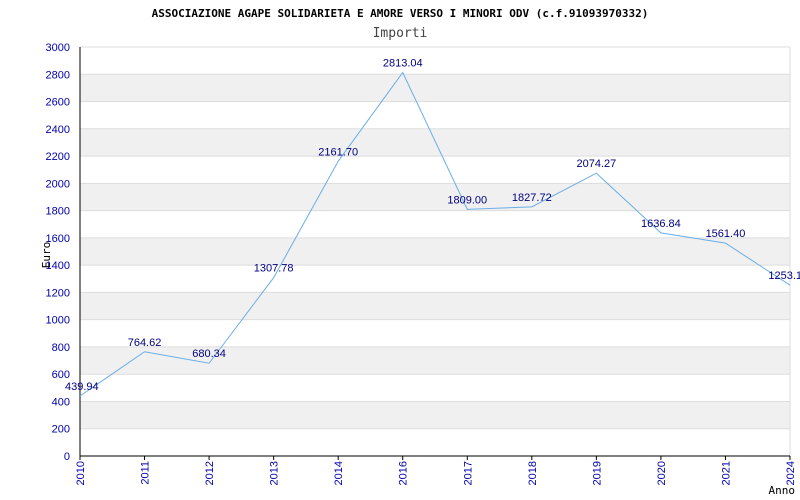 The width and height of the screenshot is (800, 500). Describe the element at coordinates (209, 354) in the screenshot. I see `data-label: 680.34` at that location.